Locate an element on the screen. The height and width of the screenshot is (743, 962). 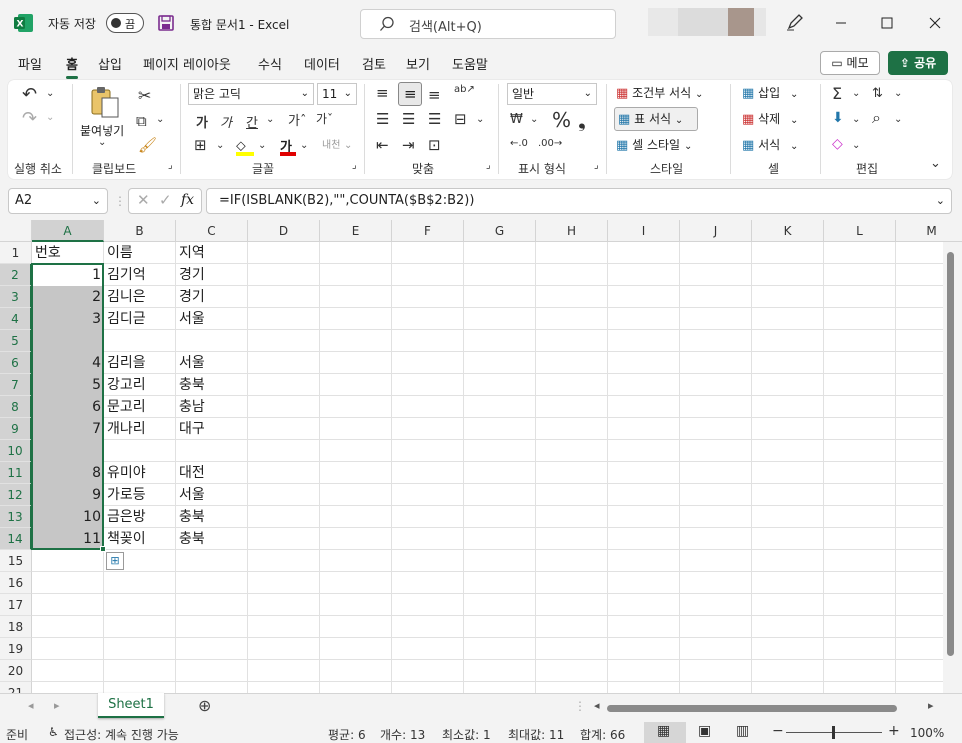
column-header: I is located at coordinates (644, 231).